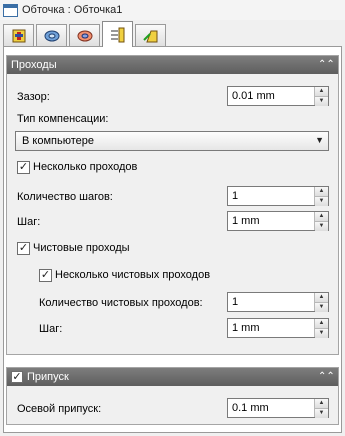 The height and width of the screenshot is (436, 345). Describe the element at coordinates (172, 377) in the screenshot. I see `allowance-group-header: ✓ Припуск ⌃⌃` at that location.